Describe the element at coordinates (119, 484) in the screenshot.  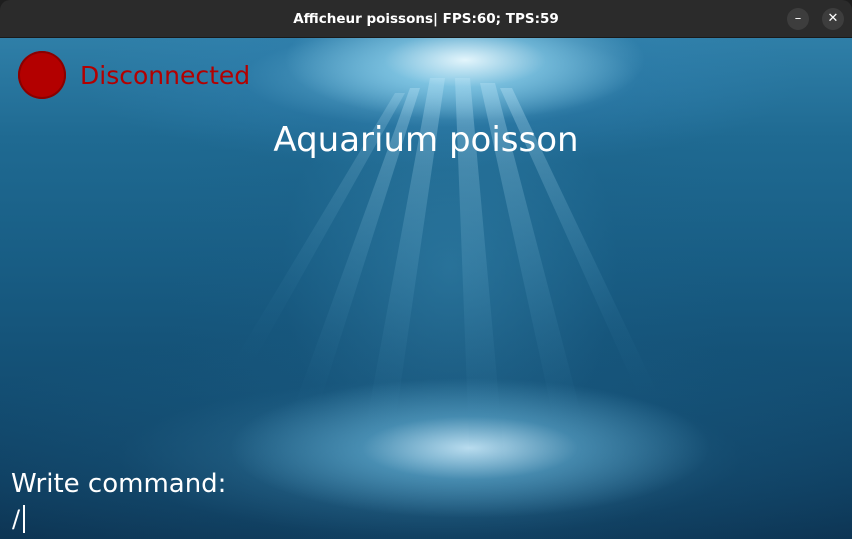
I see `command-label: Write command:` at that location.